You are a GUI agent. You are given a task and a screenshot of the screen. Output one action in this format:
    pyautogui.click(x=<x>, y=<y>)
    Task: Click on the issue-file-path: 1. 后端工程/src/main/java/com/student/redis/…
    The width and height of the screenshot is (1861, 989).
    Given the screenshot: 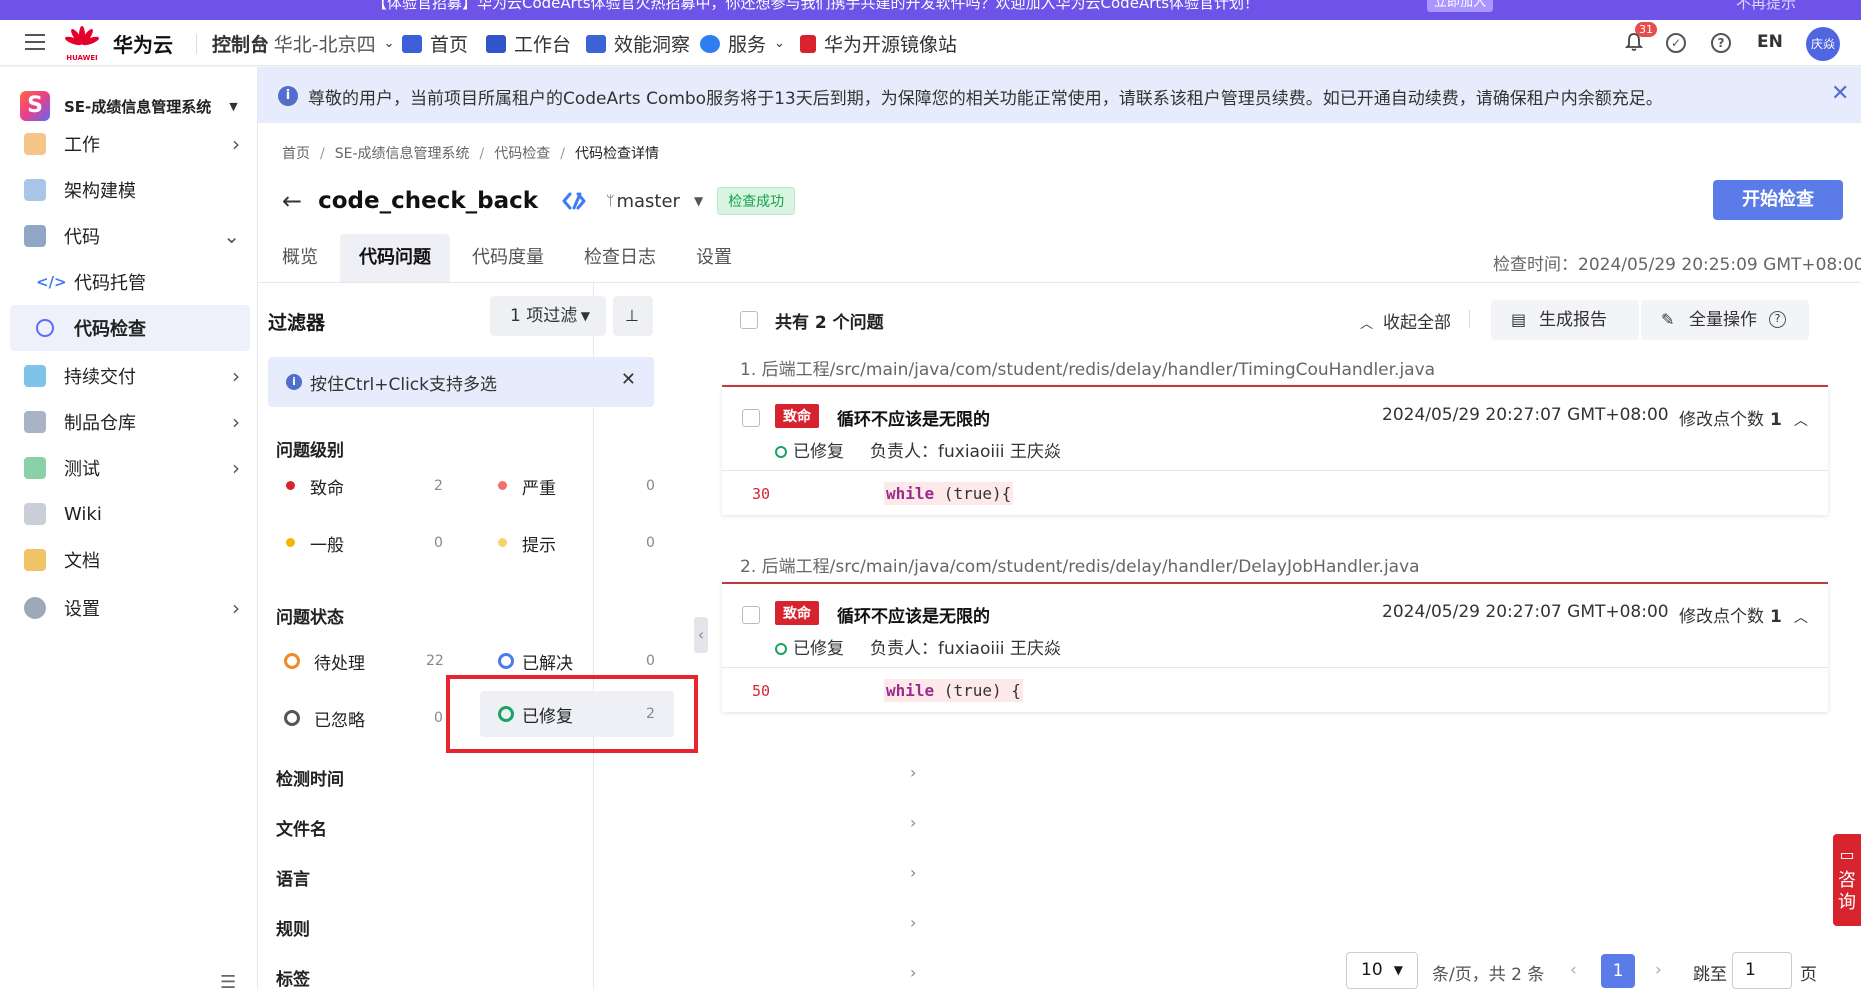 What is the action you would take?
    pyautogui.click(x=1087, y=367)
    